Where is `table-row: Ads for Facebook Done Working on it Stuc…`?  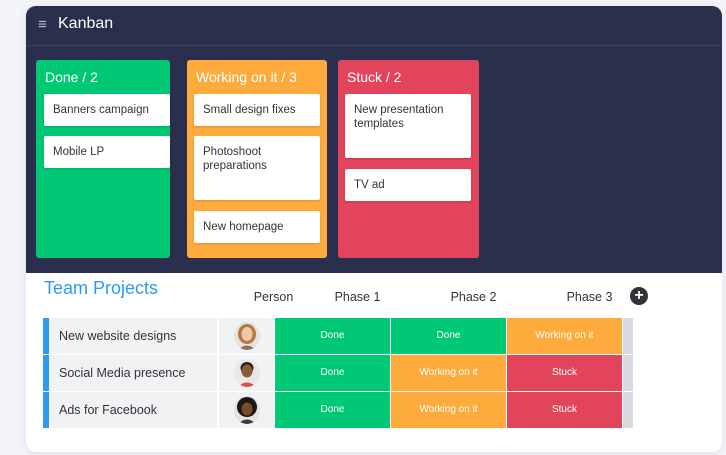
table-row: Ads for Facebook Done Working on it Stuc… is located at coordinates (348, 410).